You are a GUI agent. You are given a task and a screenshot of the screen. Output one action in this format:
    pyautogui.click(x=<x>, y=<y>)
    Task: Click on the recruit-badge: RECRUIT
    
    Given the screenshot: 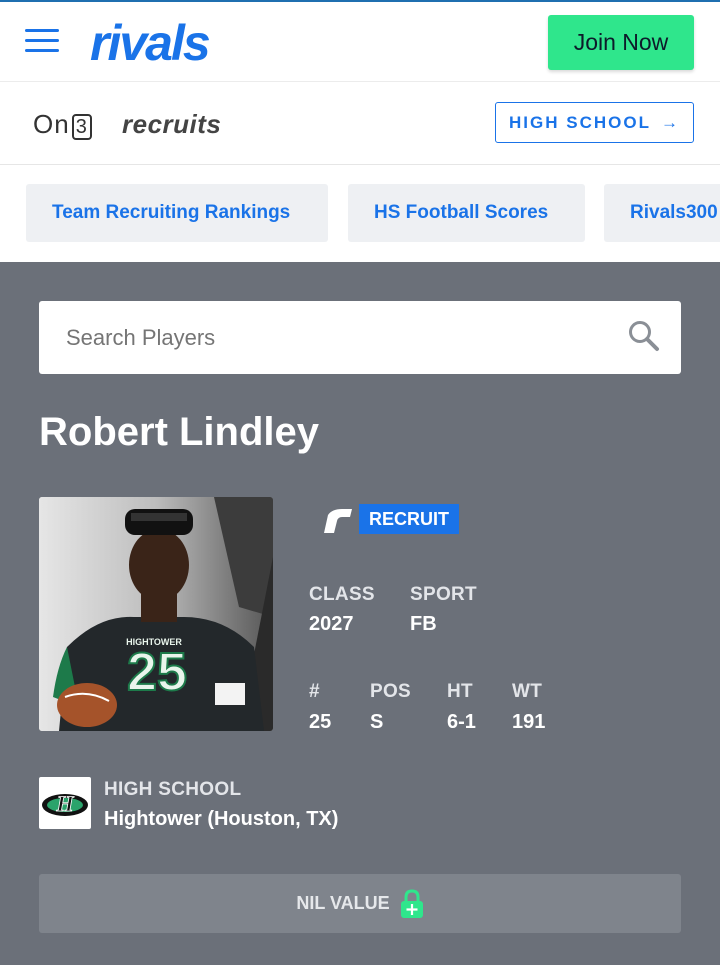 What is the action you would take?
    pyautogui.click(x=409, y=519)
    